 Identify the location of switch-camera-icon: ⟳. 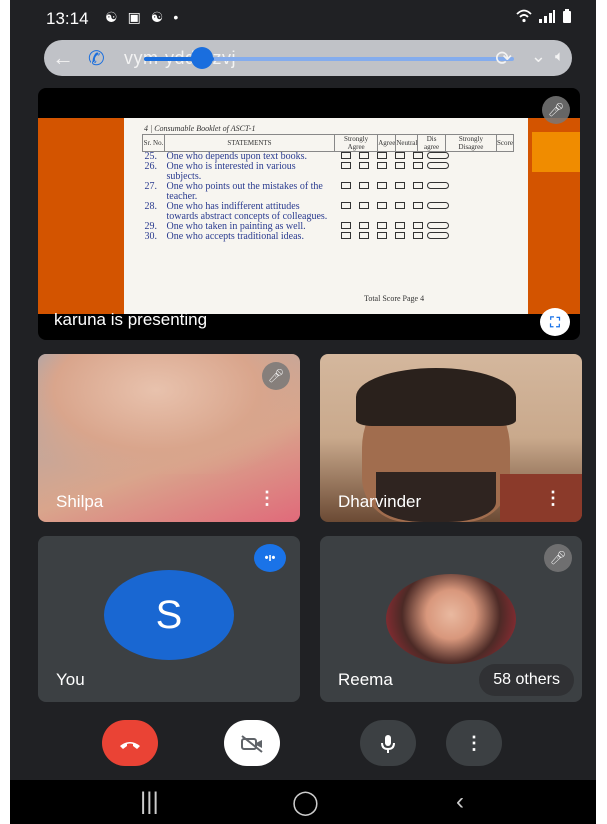
(503, 58).